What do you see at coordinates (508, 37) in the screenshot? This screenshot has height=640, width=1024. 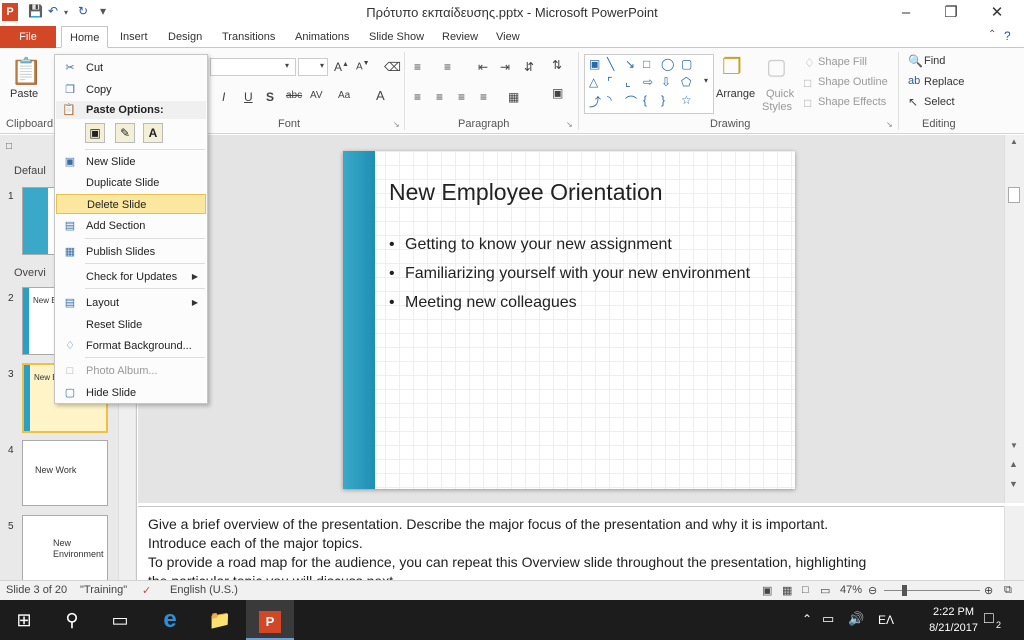 I see `tab-view: View` at bounding box center [508, 37].